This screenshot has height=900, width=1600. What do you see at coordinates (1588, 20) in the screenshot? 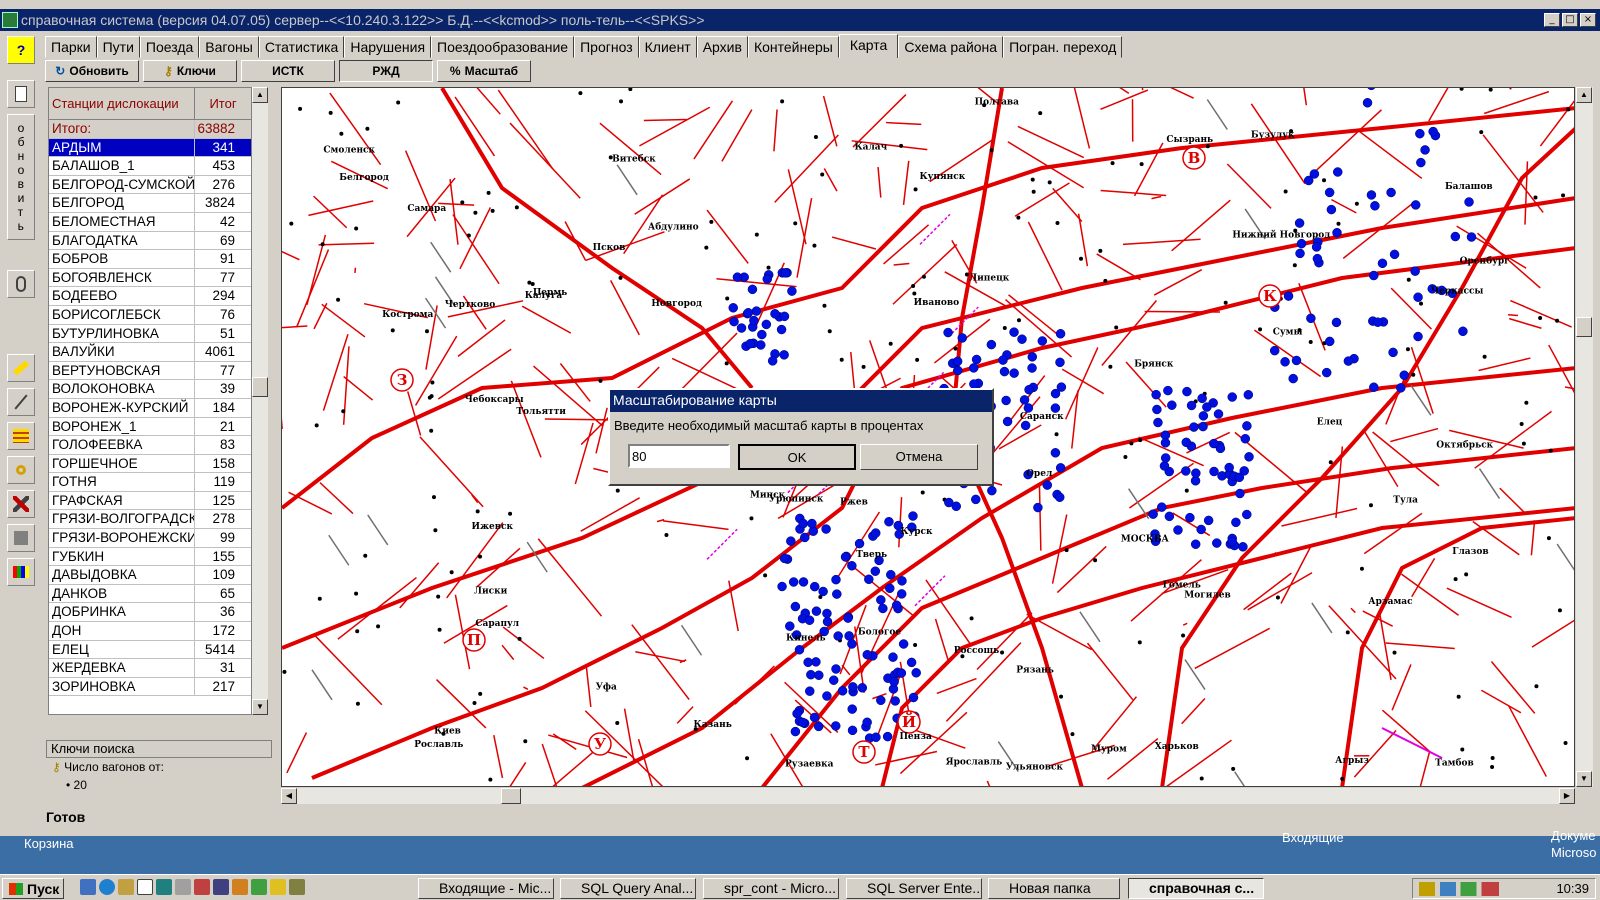
I see `close-button: ×` at bounding box center [1588, 20].